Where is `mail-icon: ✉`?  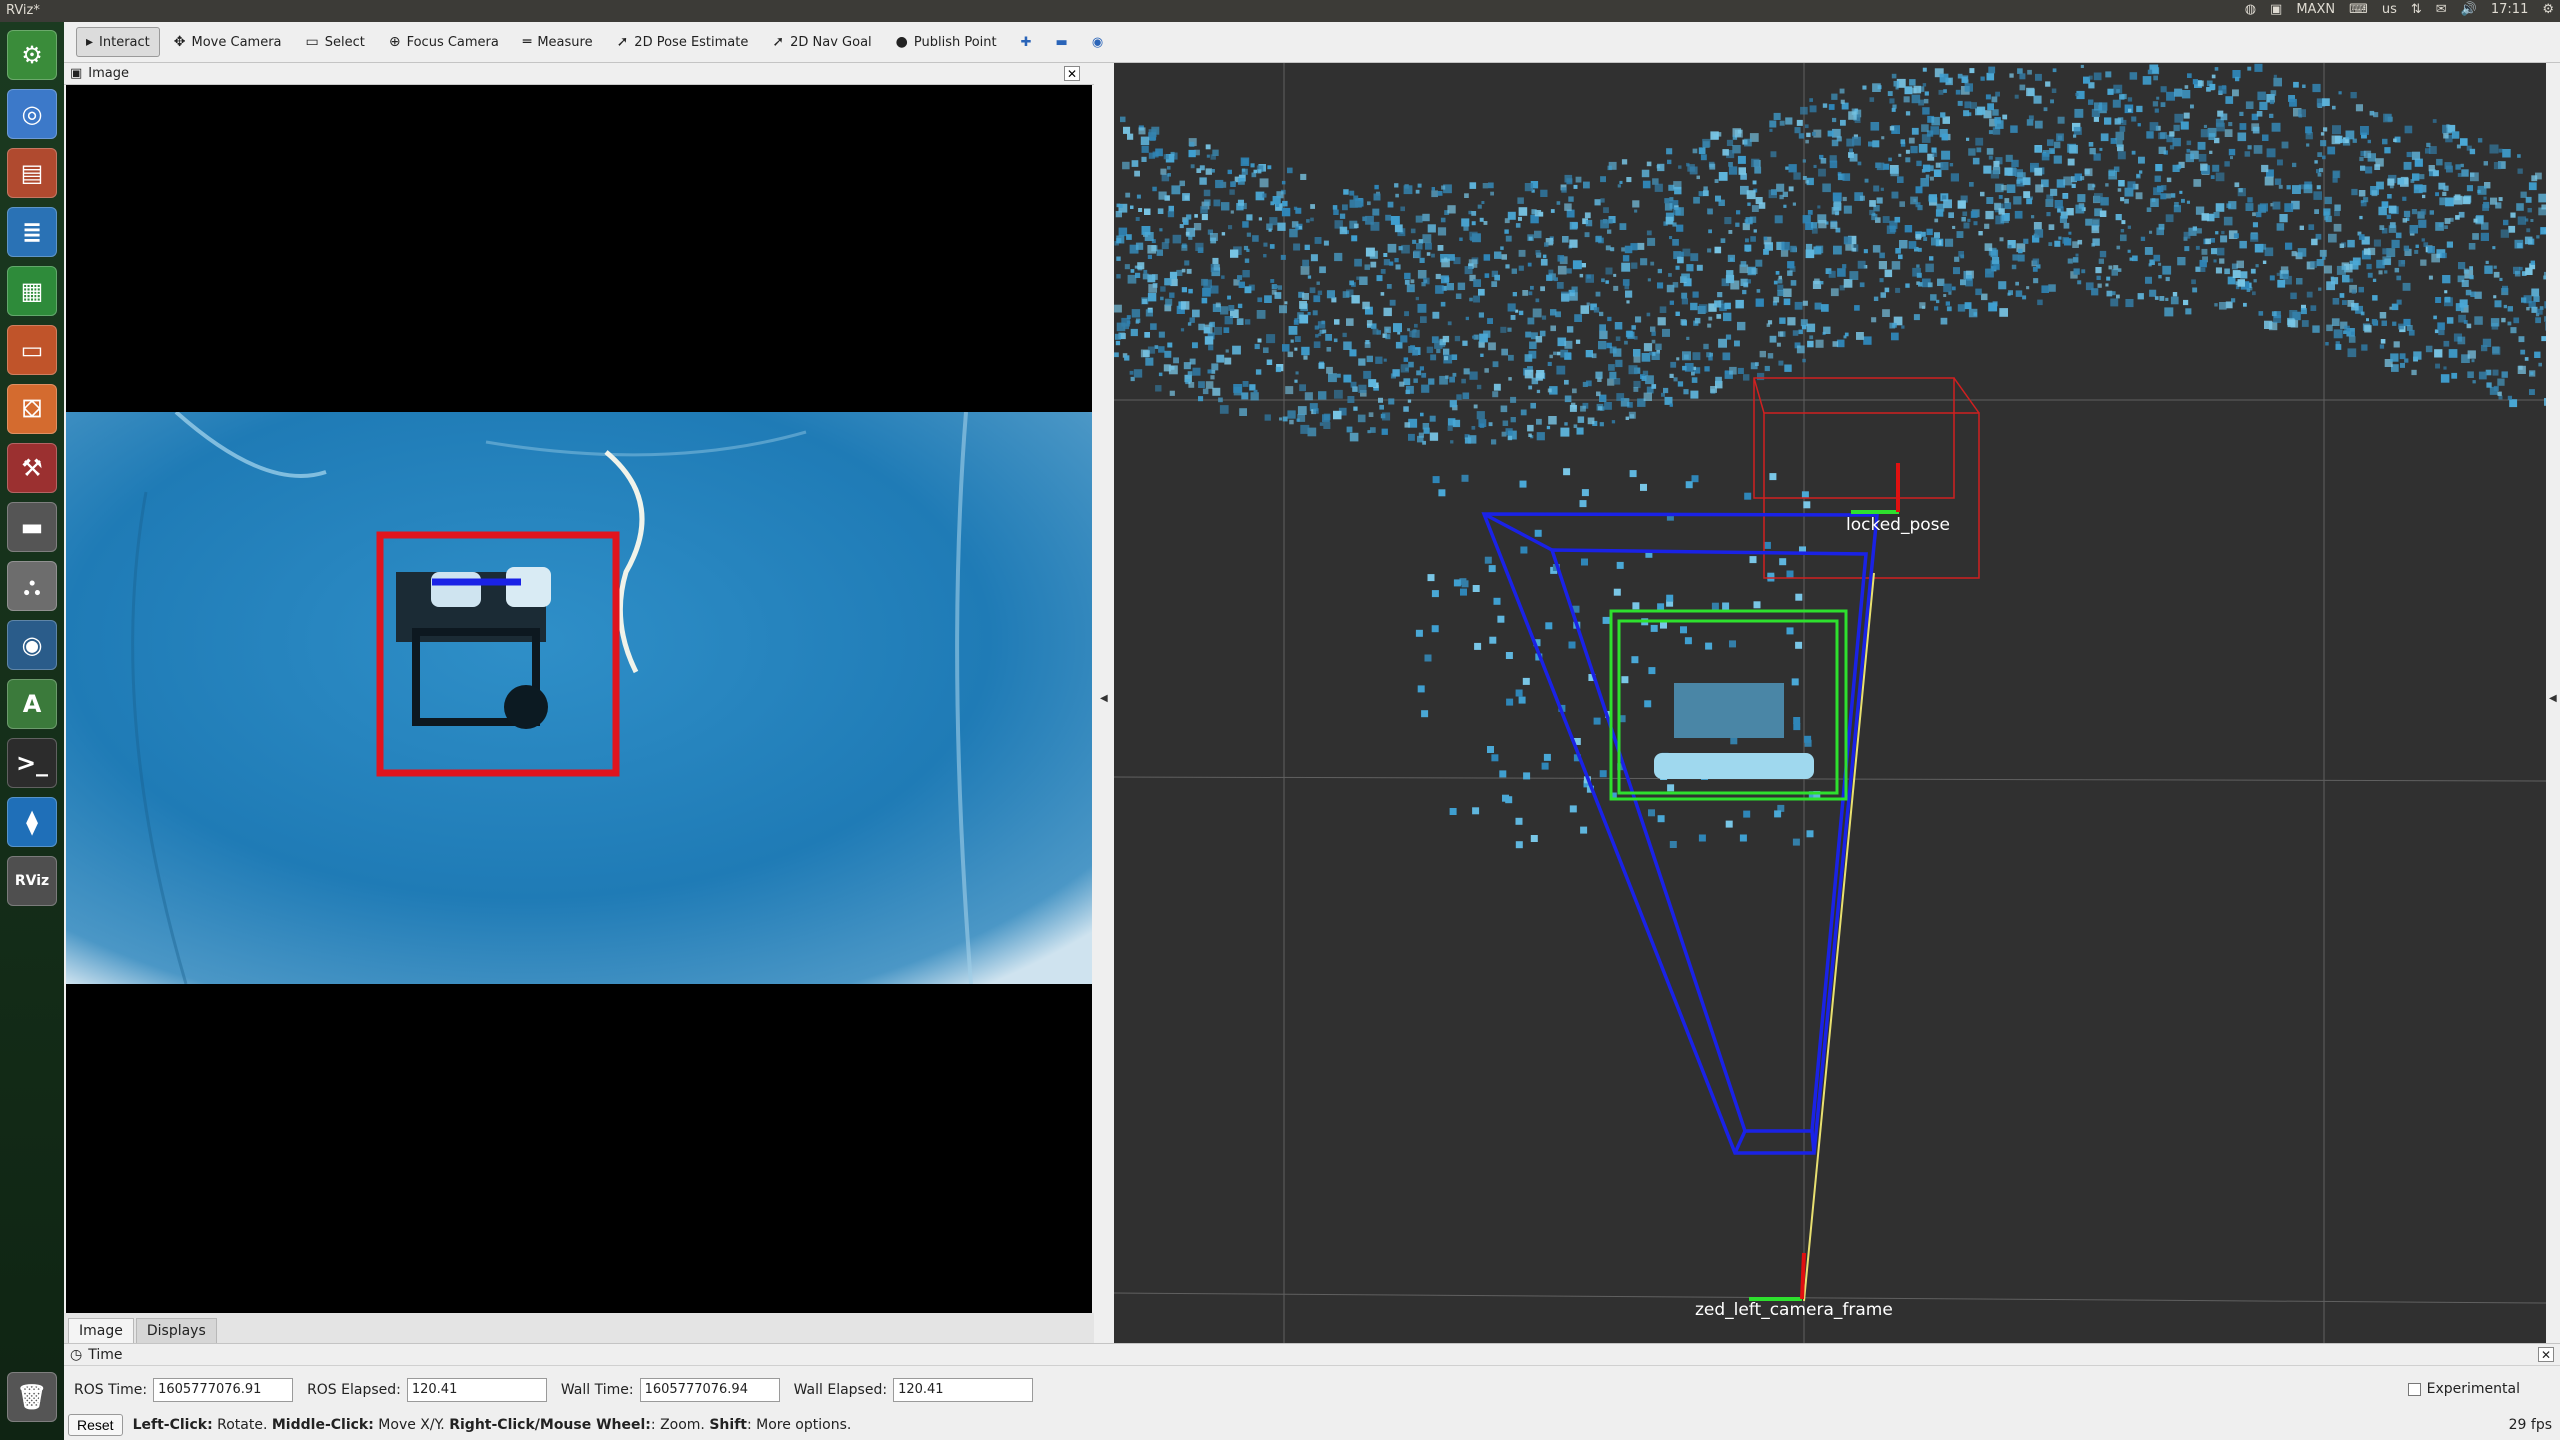 mail-icon: ✉ is located at coordinates (2441, 9).